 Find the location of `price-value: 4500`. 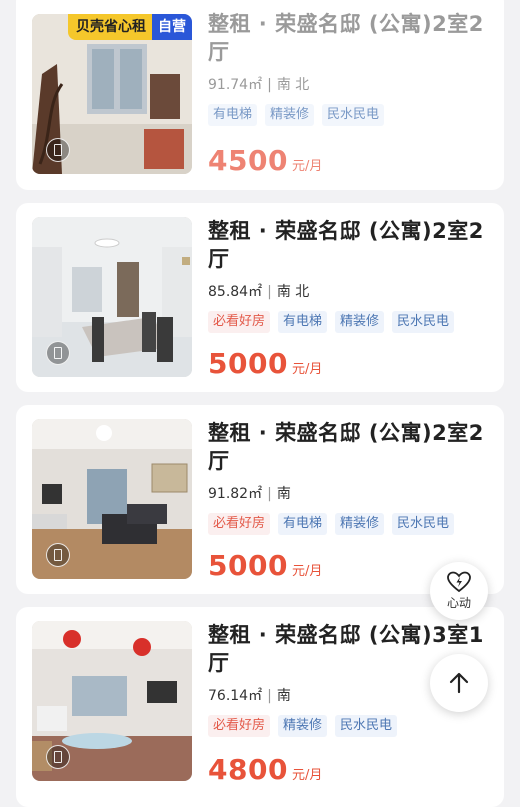

price-value: 4500 is located at coordinates (248, 160).